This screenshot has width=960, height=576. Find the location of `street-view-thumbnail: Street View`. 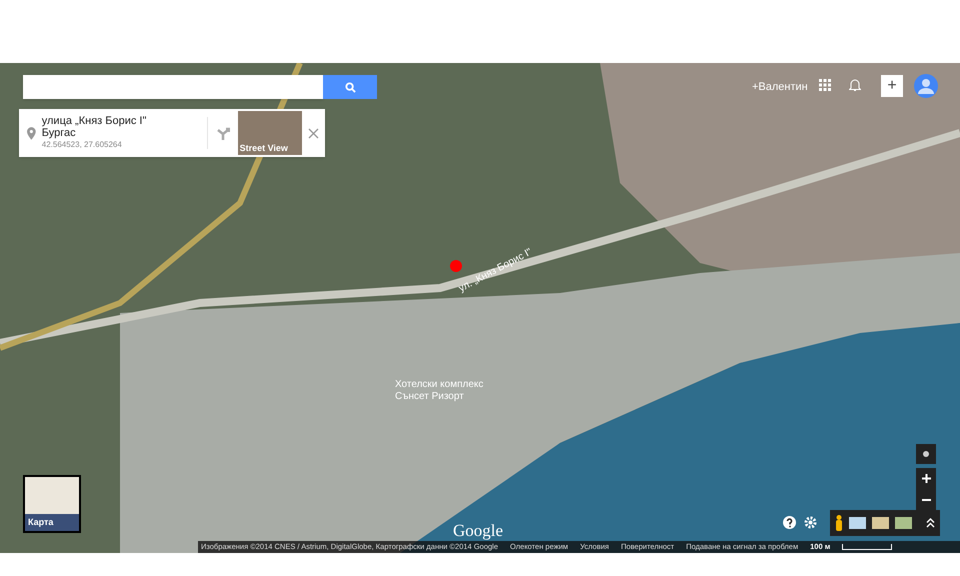

street-view-thumbnail: Street View is located at coordinates (270, 133).